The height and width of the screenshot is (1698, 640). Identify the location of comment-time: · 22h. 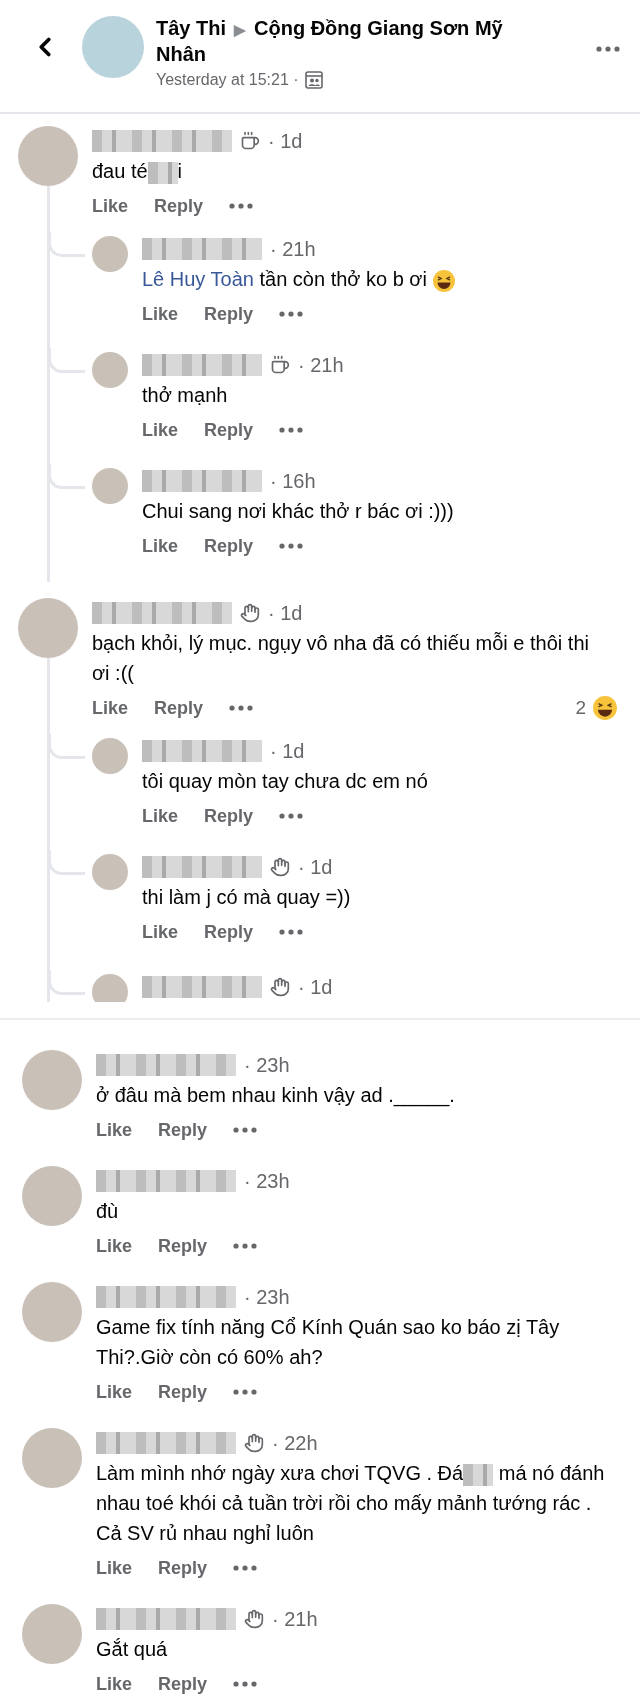
(295, 1443).